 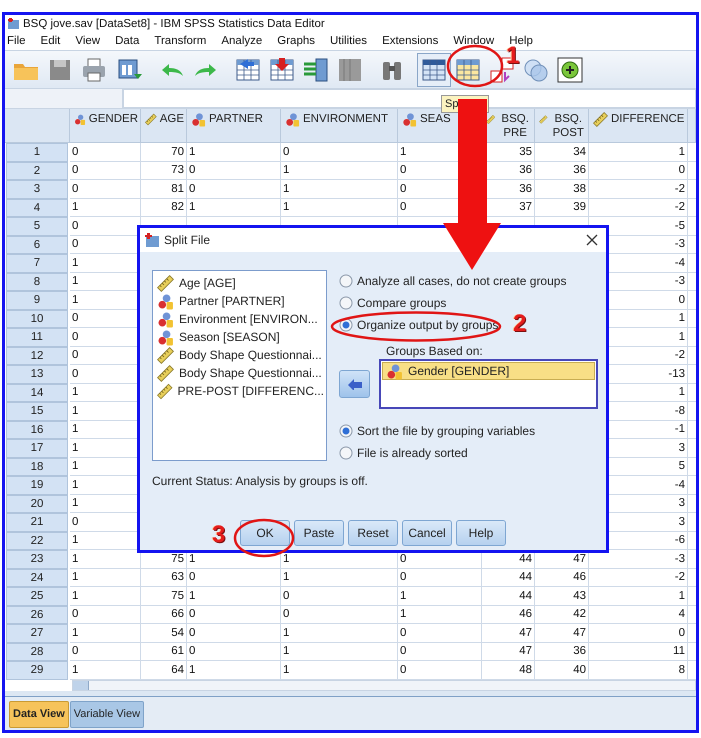 What do you see at coordinates (37, 319) in the screenshot?
I see `row-number: 10` at bounding box center [37, 319].